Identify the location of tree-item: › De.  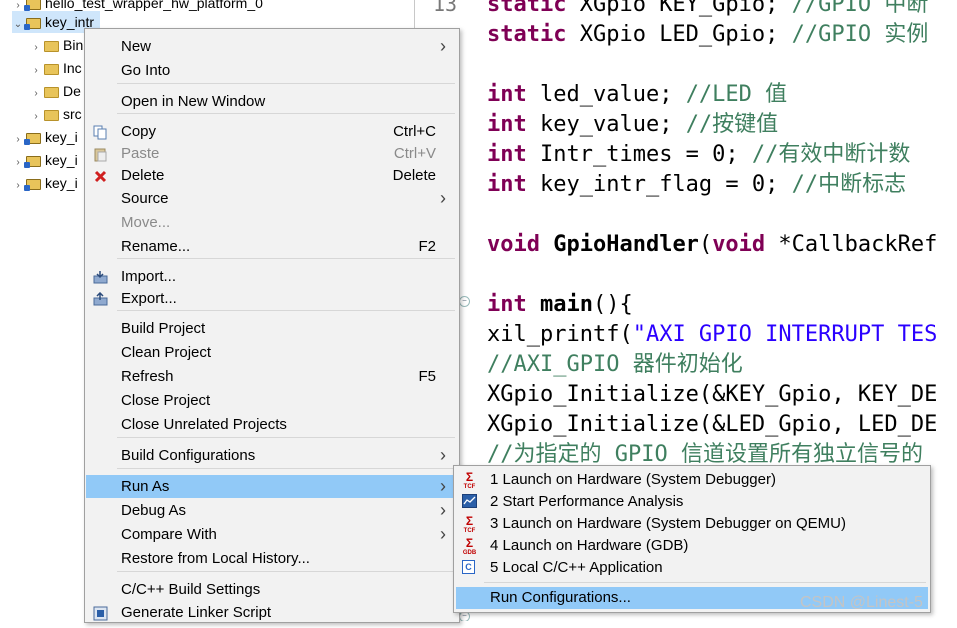
(55, 91).